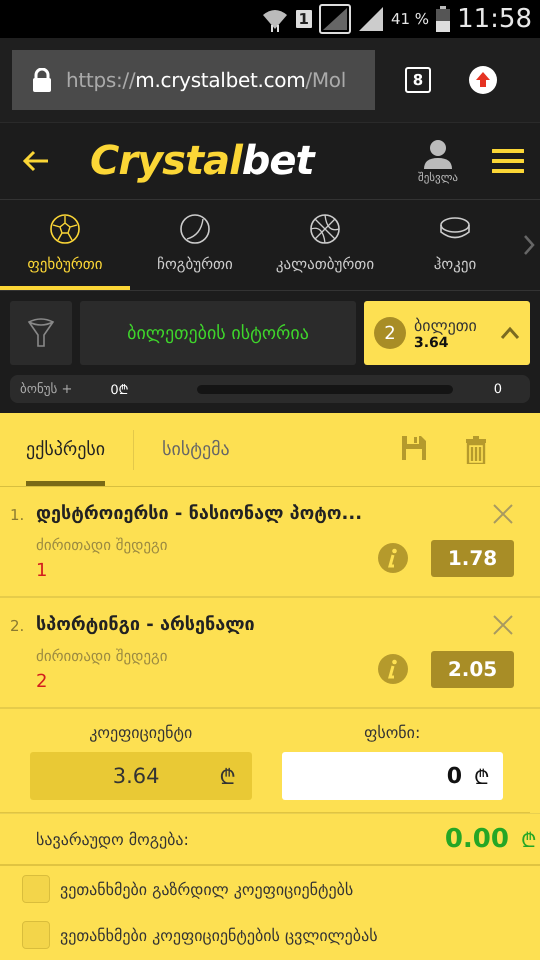  I want to click on trash-icon, so click(476, 450).